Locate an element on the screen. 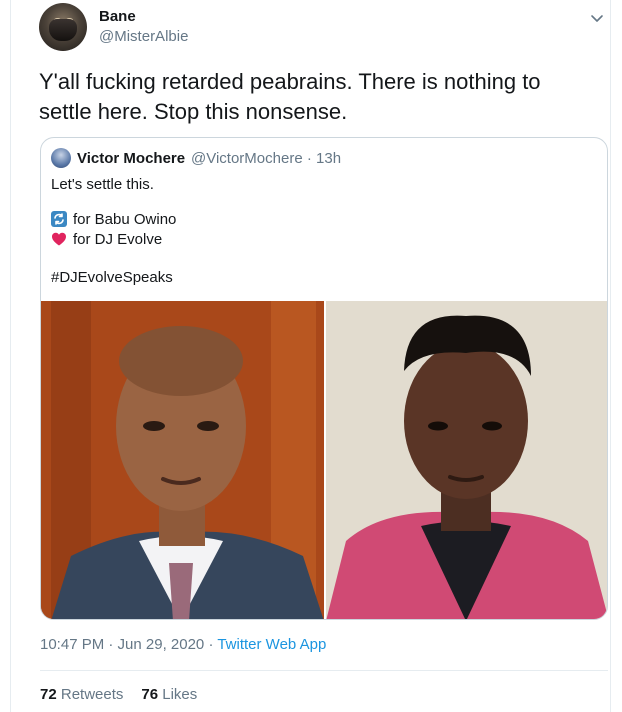 The height and width of the screenshot is (712, 622). poll-option-label: for DJ Evolve is located at coordinates (118, 239).